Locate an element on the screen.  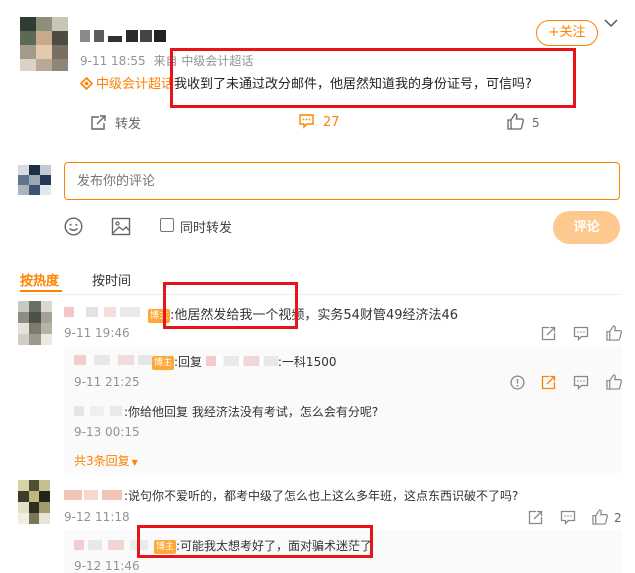
highlight-box-post is located at coordinates (373, 78).